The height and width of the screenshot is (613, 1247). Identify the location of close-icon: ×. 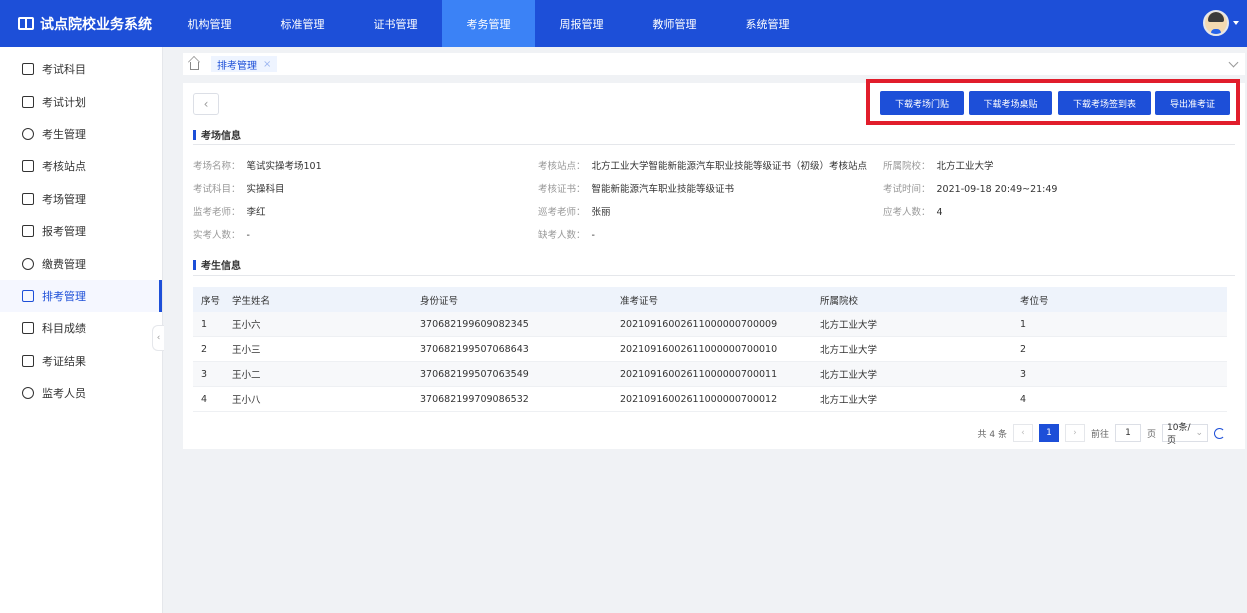
(267, 64).